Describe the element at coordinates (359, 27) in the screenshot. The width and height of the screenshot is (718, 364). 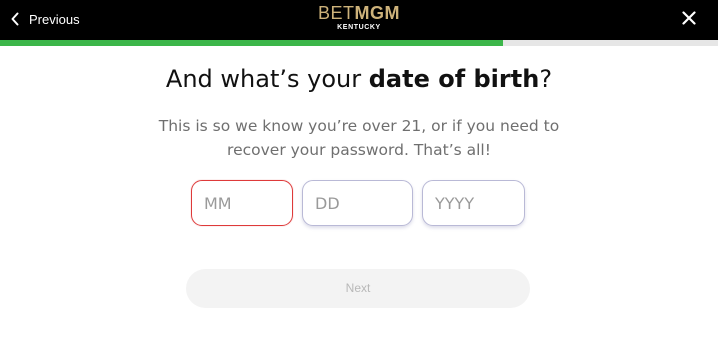
I see `logo-region: KENTUCKY` at that location.